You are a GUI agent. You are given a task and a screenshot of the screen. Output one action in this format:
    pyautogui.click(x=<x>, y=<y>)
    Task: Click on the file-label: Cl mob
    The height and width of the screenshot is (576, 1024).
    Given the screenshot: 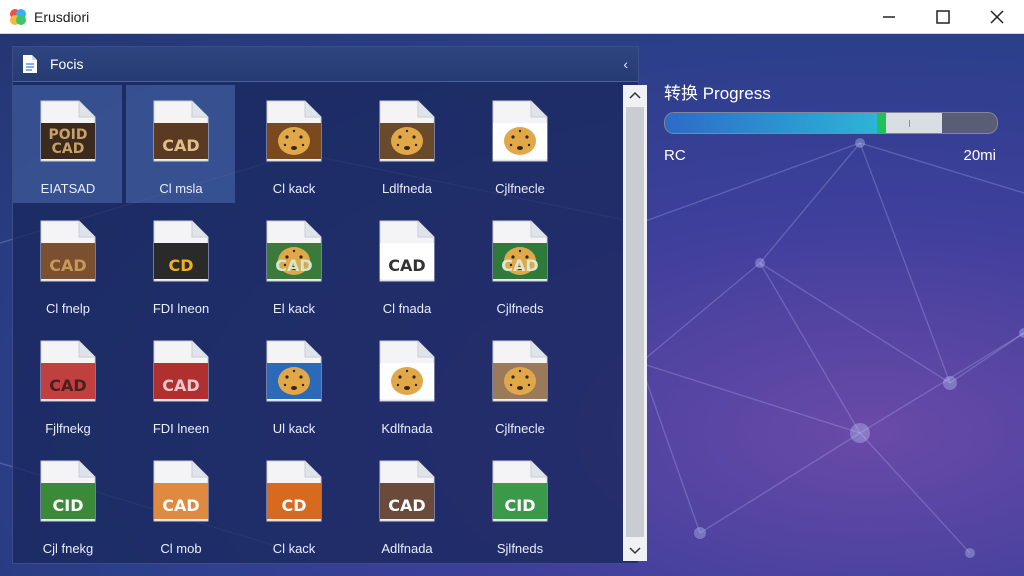 What is the action you would take?
    pyautogui.click(x=181, y=548)
    